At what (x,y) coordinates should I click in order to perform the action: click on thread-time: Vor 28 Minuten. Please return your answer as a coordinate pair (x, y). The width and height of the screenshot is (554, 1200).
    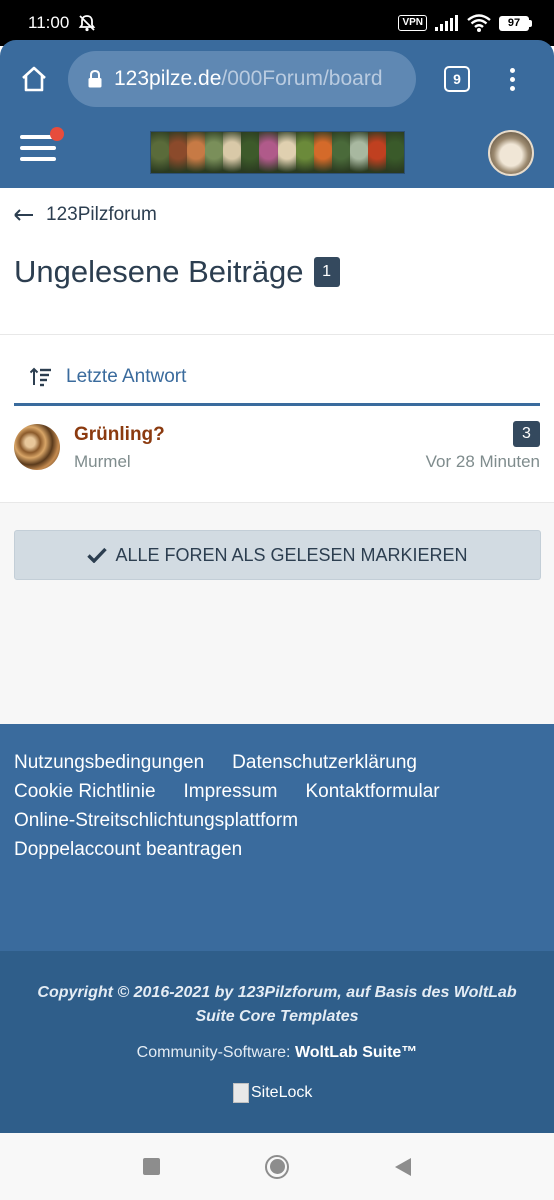
    Looking at the image, I should click on (483, 462).